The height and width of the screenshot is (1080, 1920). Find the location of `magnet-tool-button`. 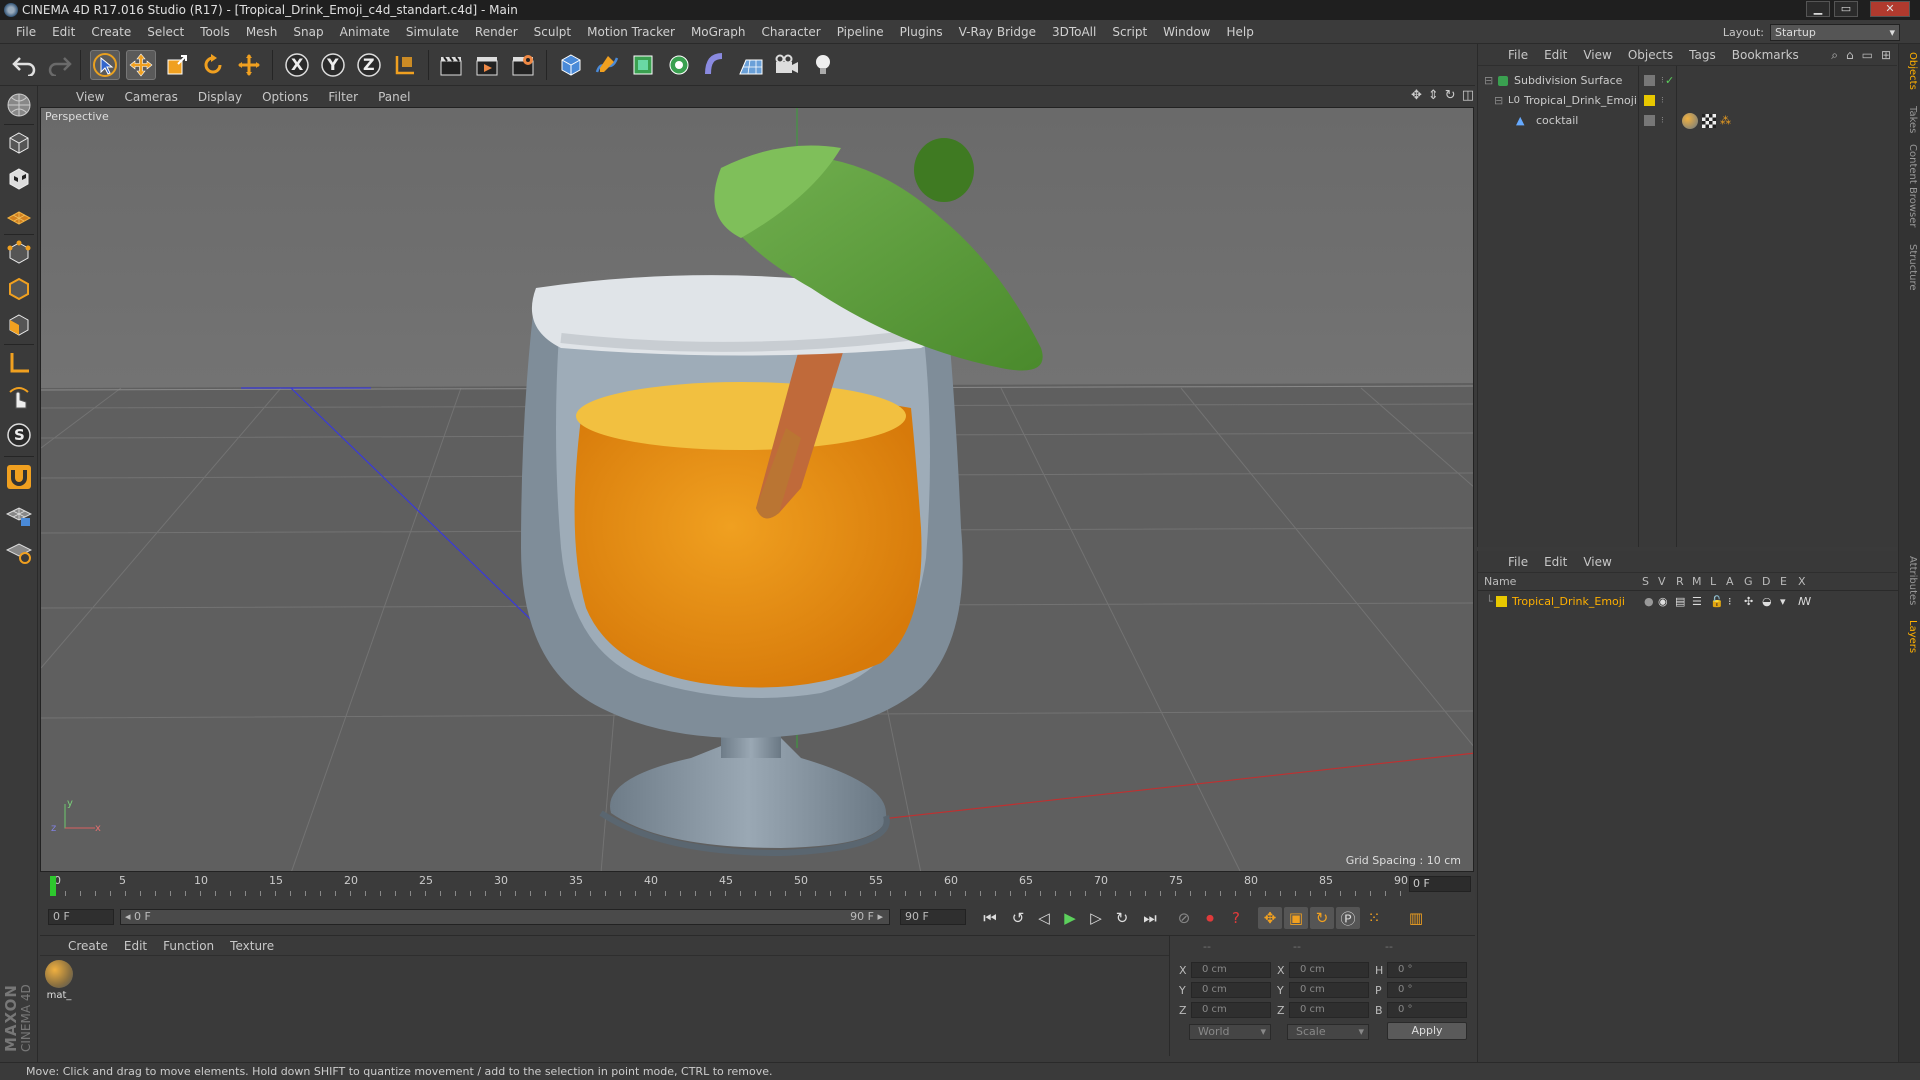

magnet-tool-button is located at coordinates (19, 477).